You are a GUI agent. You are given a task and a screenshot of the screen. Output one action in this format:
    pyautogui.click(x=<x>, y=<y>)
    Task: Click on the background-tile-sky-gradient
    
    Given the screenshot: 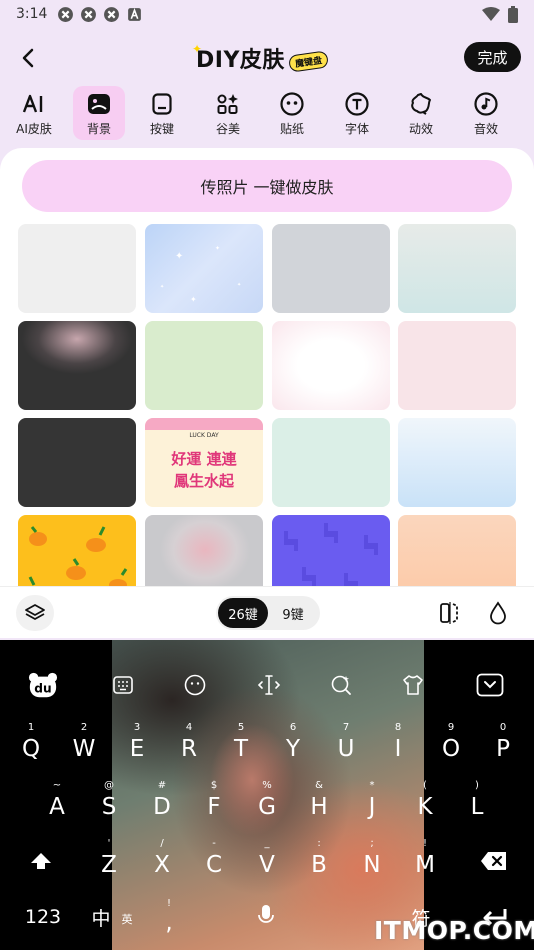 What is the action you would take?
    pyautogui.click(x=457, y=462)
    